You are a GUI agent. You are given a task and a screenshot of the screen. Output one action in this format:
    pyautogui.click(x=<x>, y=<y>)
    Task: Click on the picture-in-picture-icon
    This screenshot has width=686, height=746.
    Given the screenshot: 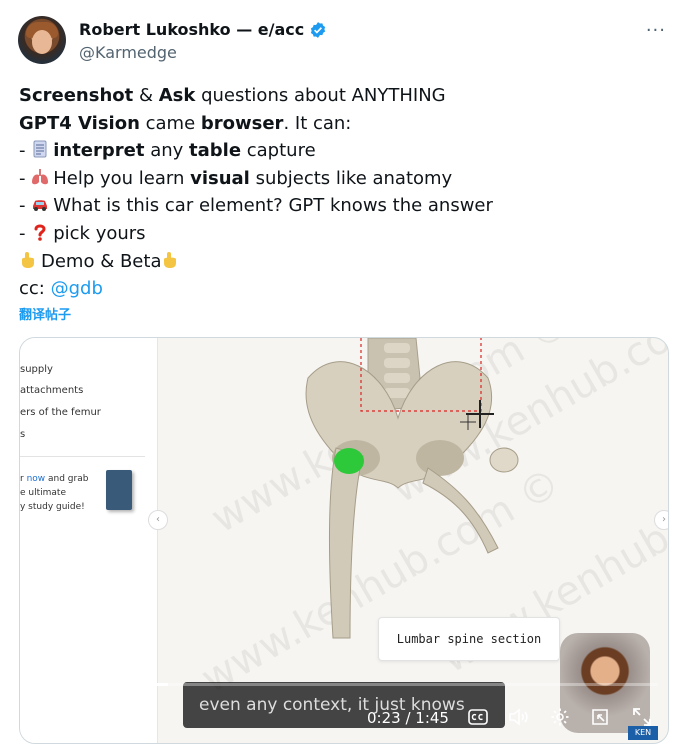 What is the action you would take?
    pyautogui.click(x=600, y=717)
    